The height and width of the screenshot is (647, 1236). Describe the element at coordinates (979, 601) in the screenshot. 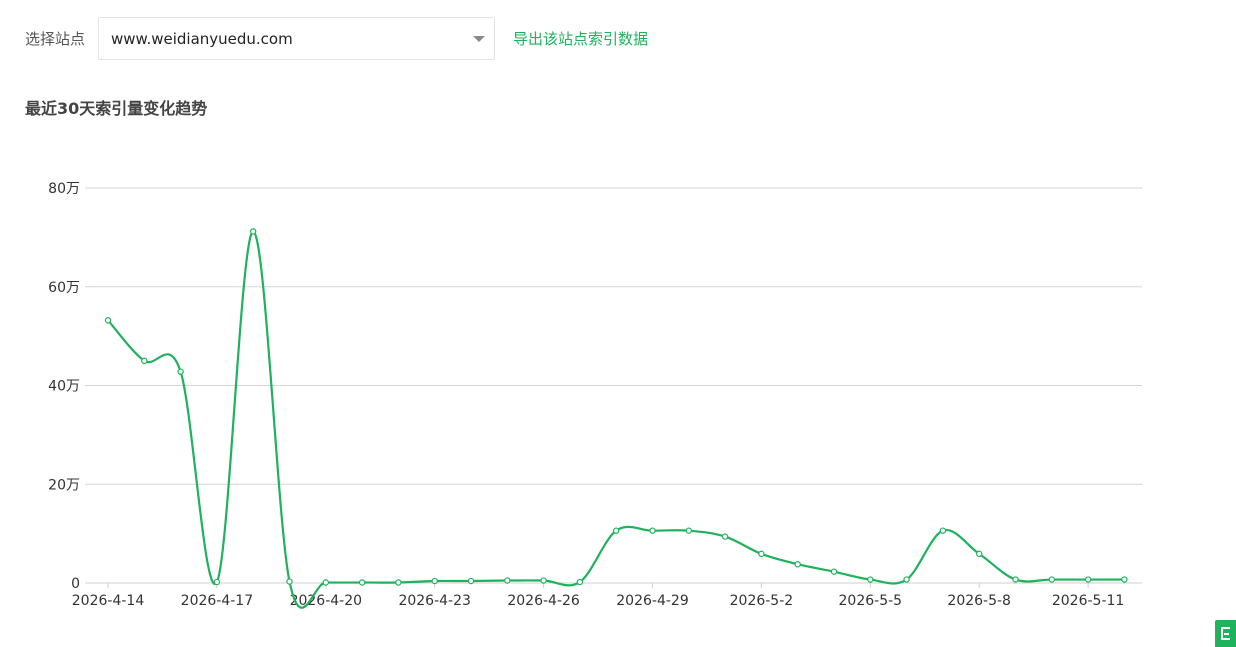

I see `x-tick-label: 2026-5-8` at that location.